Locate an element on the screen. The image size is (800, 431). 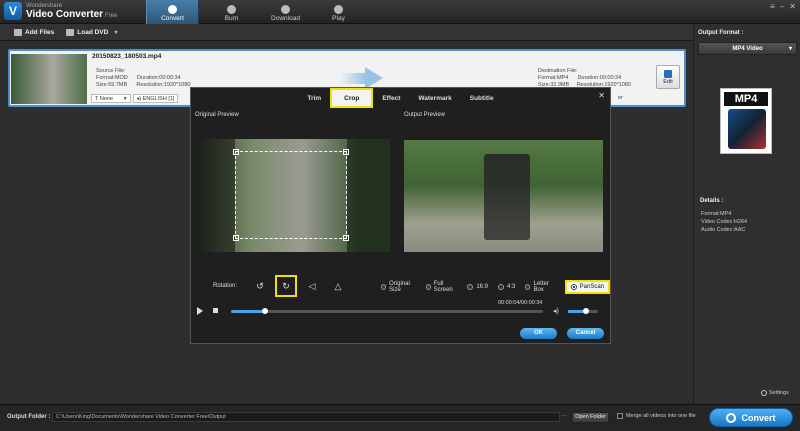
main-nav: Convert Burn Download Play is located at coordinates (255, 12).